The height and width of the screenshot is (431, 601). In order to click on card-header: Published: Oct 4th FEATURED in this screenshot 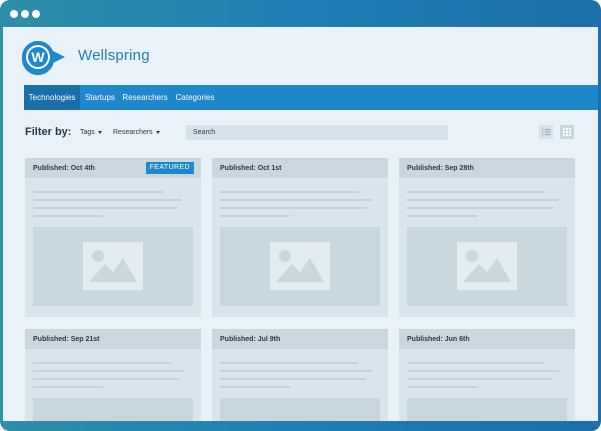, I will do `click(113, 168)`.